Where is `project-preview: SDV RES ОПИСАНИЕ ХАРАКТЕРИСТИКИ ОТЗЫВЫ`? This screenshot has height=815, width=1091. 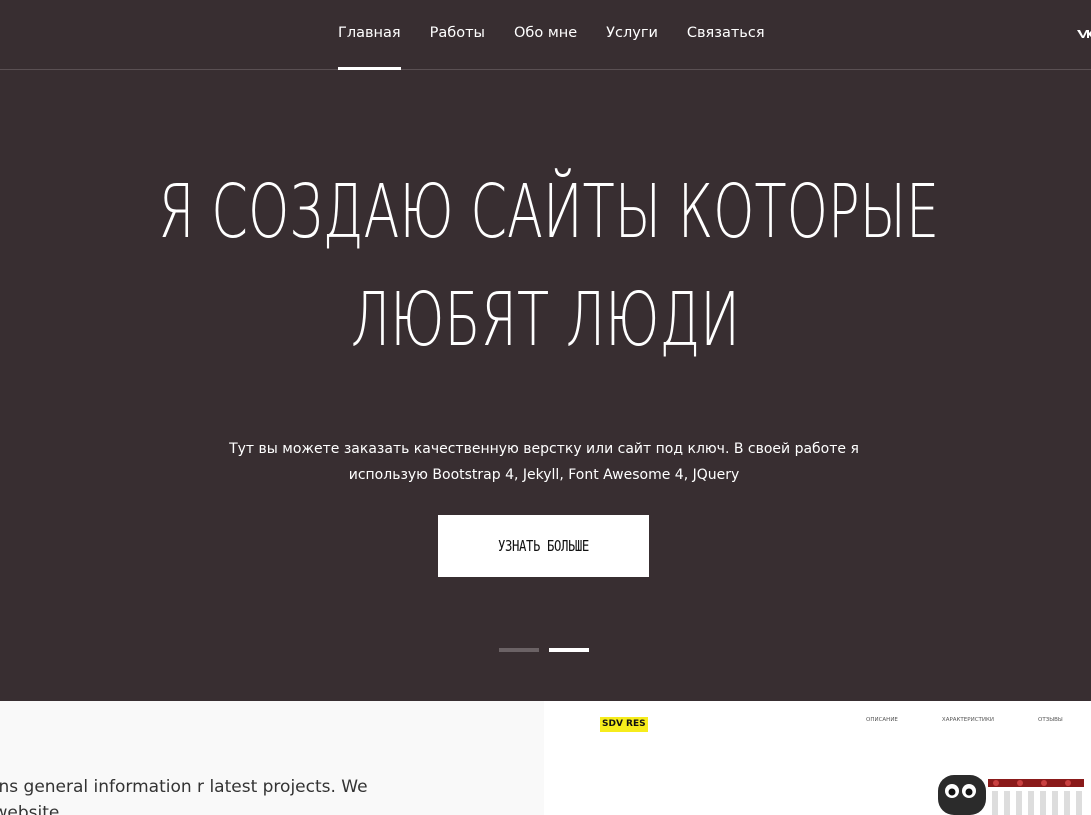 project-preview: SDV RES ОПИСАНИЕ ХАРАКТЕРИСТИКИ ОТЗЫВЫ is located at coordinates (817, 758).